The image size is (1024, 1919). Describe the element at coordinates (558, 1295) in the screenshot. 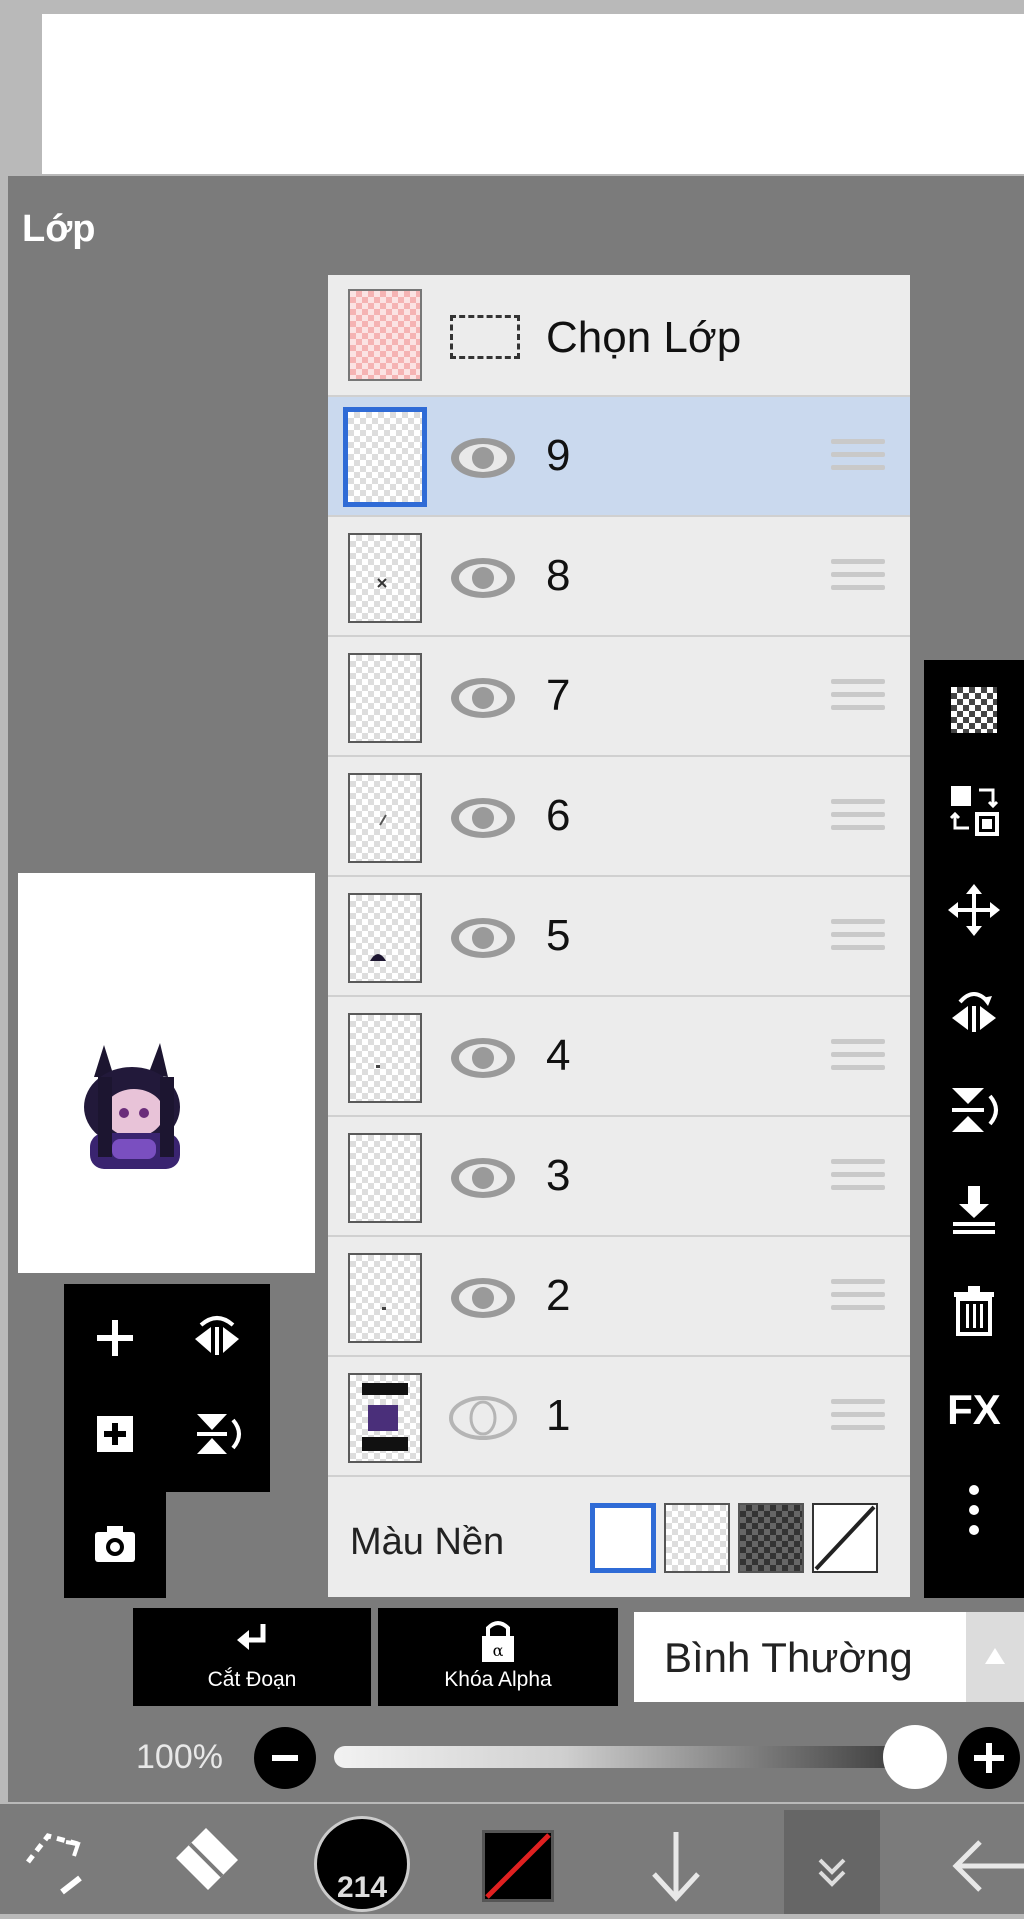

I see `layer-name: 2` at that location.